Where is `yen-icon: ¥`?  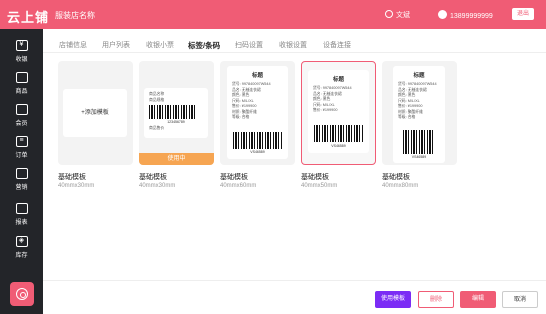
yen-icon: ¥ is located at coordinates (21, 45).